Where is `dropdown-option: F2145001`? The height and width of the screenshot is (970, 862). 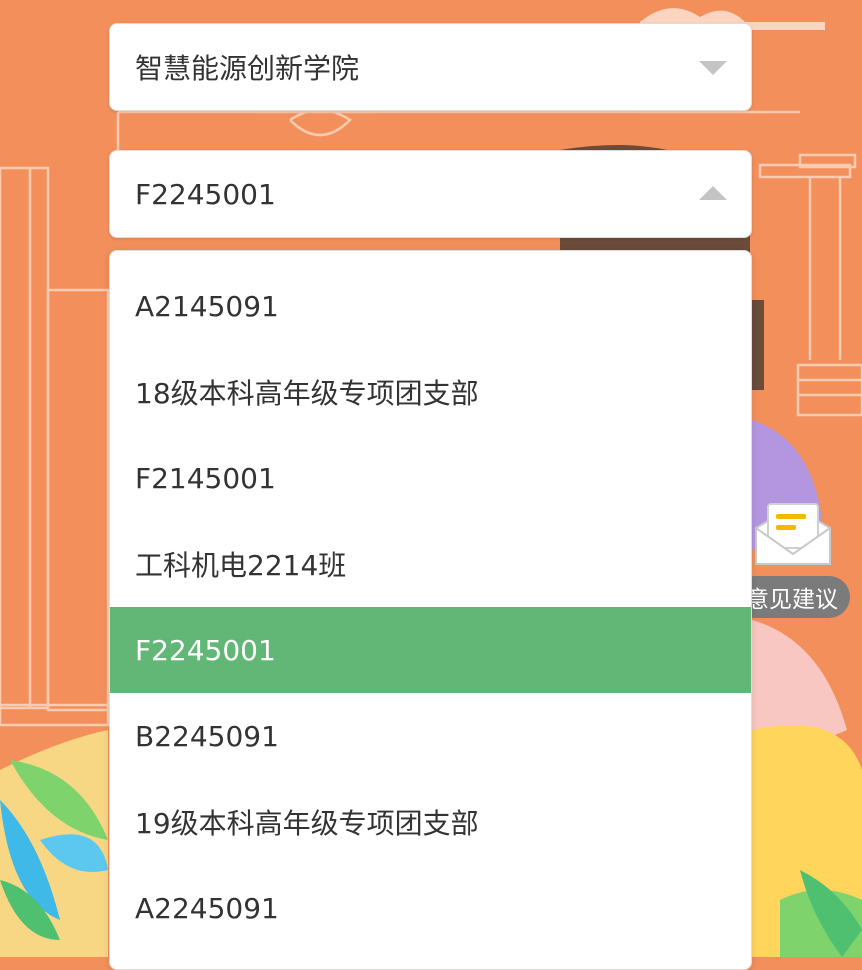 dropdown-option: F2145001 is located at coordinates (430, 478).